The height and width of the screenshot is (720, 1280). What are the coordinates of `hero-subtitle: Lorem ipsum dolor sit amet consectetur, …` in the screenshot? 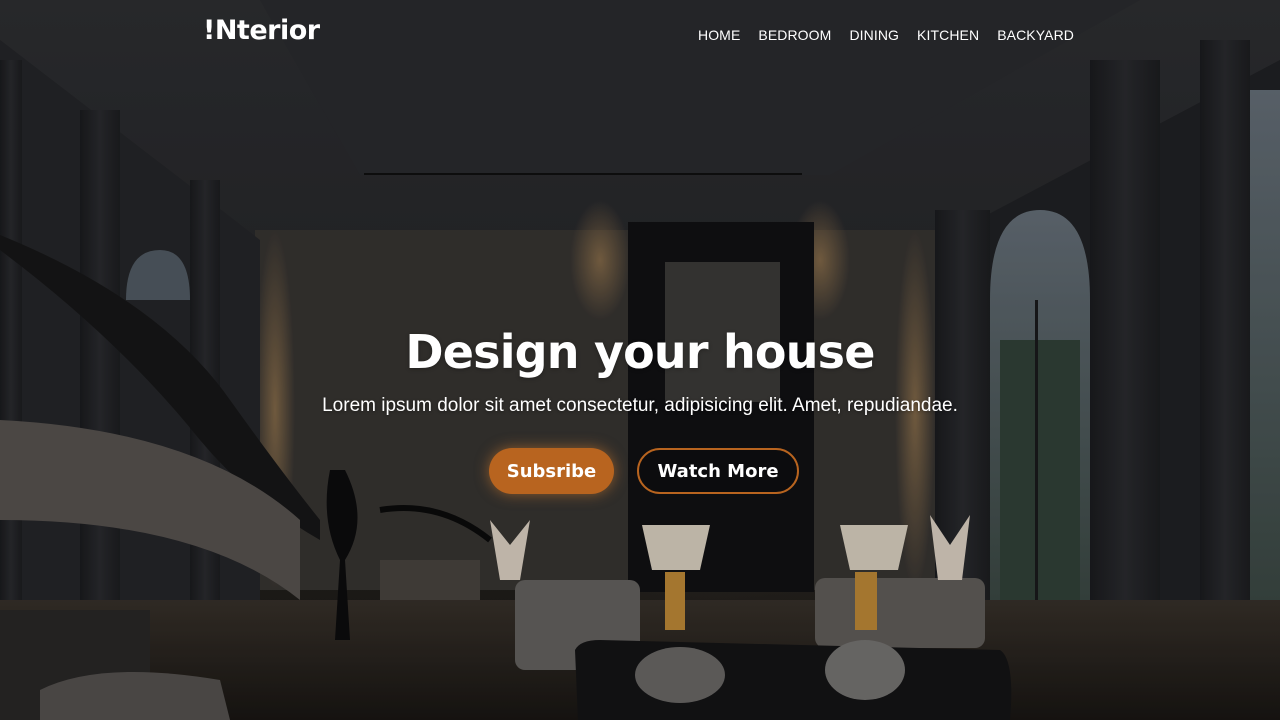 It's located at (640, 405).